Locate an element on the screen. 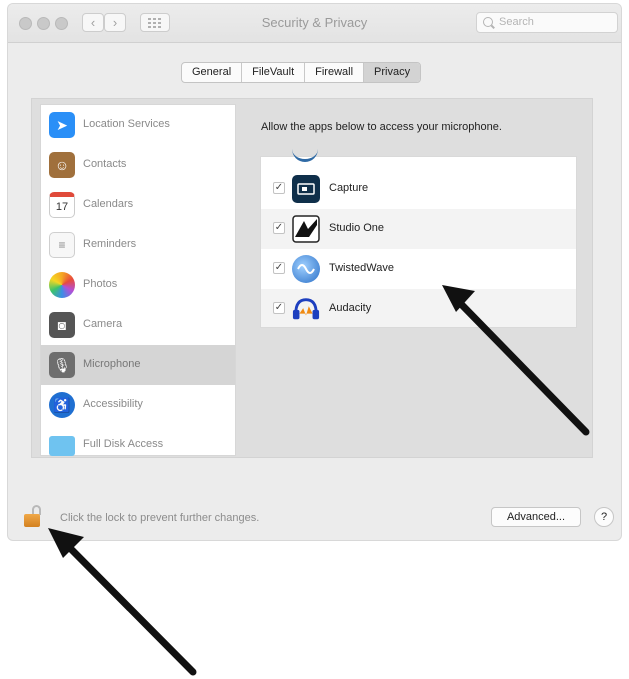 This screenshot has height=679, width=629. arrow-pointing-to-lock is located at coordinates (122, 602).